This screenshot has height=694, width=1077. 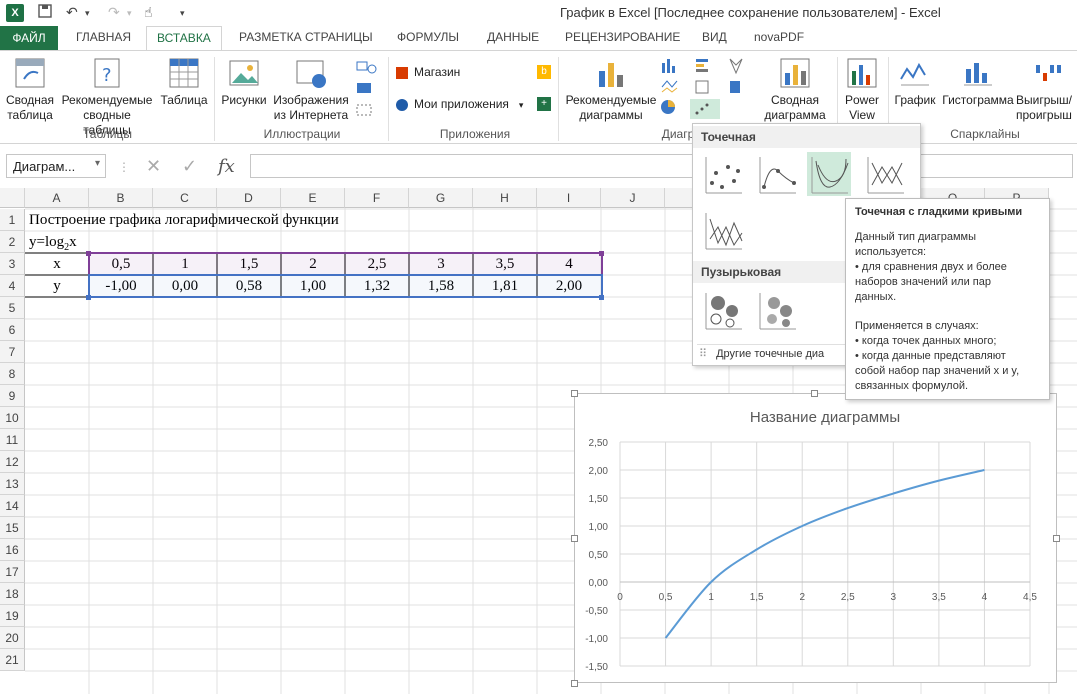 I want to click on tab-novapdf: novaPDF, so click(x=779, y=37).